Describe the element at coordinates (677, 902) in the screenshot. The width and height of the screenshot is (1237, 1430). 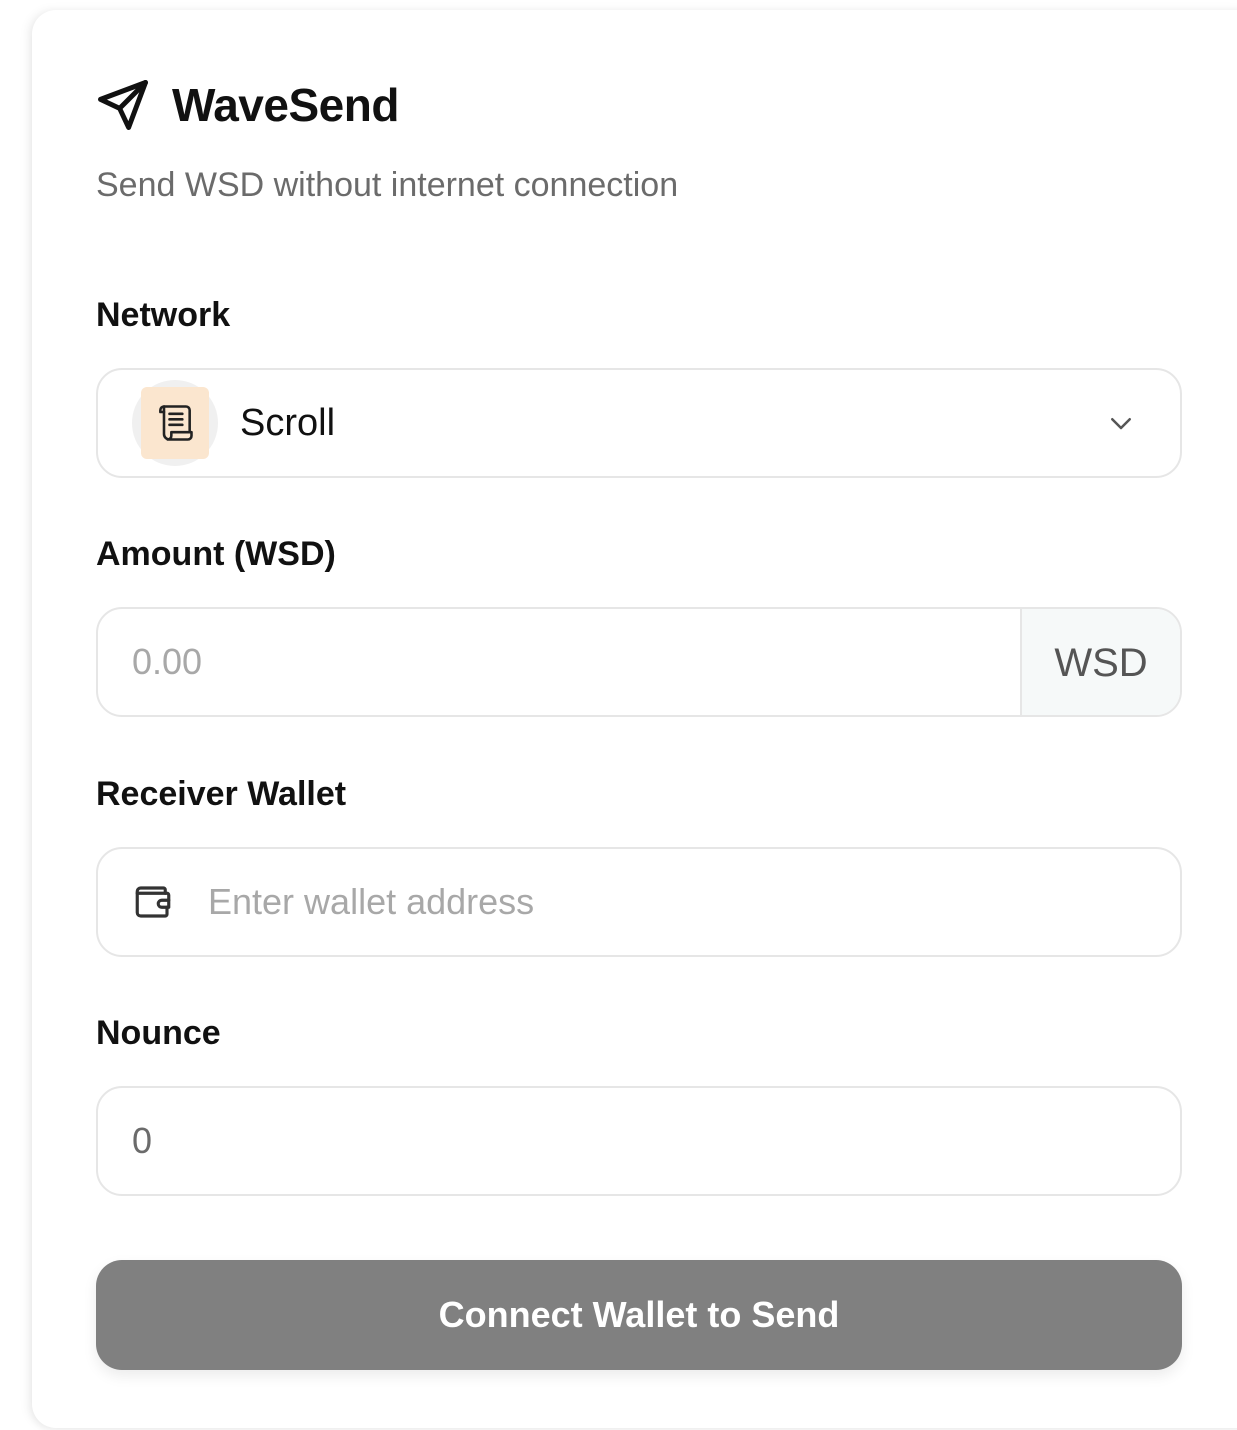
I see `receiver-wallet-input` at that location.